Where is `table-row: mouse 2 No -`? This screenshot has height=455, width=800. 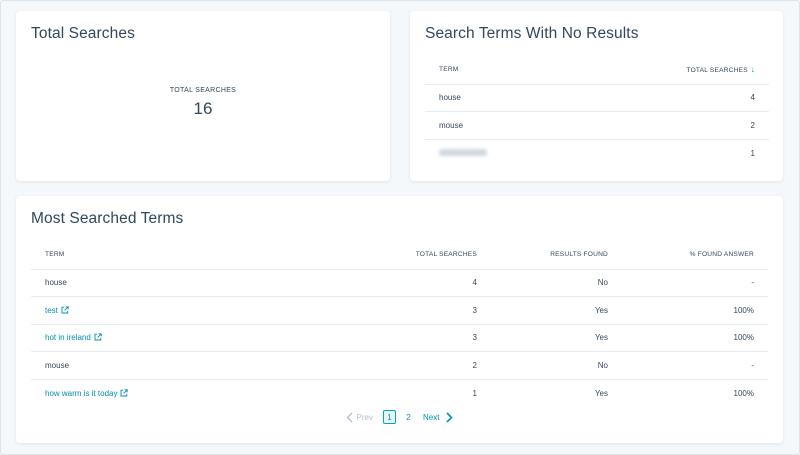 table-row: mouse 2 No - is located at coordinates (399, 365).